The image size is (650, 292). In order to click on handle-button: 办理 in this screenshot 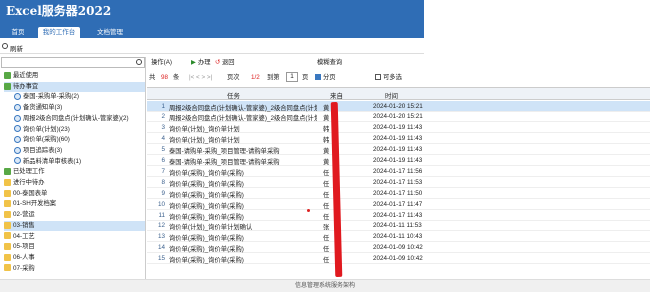, I will do `click(204, 63)`.